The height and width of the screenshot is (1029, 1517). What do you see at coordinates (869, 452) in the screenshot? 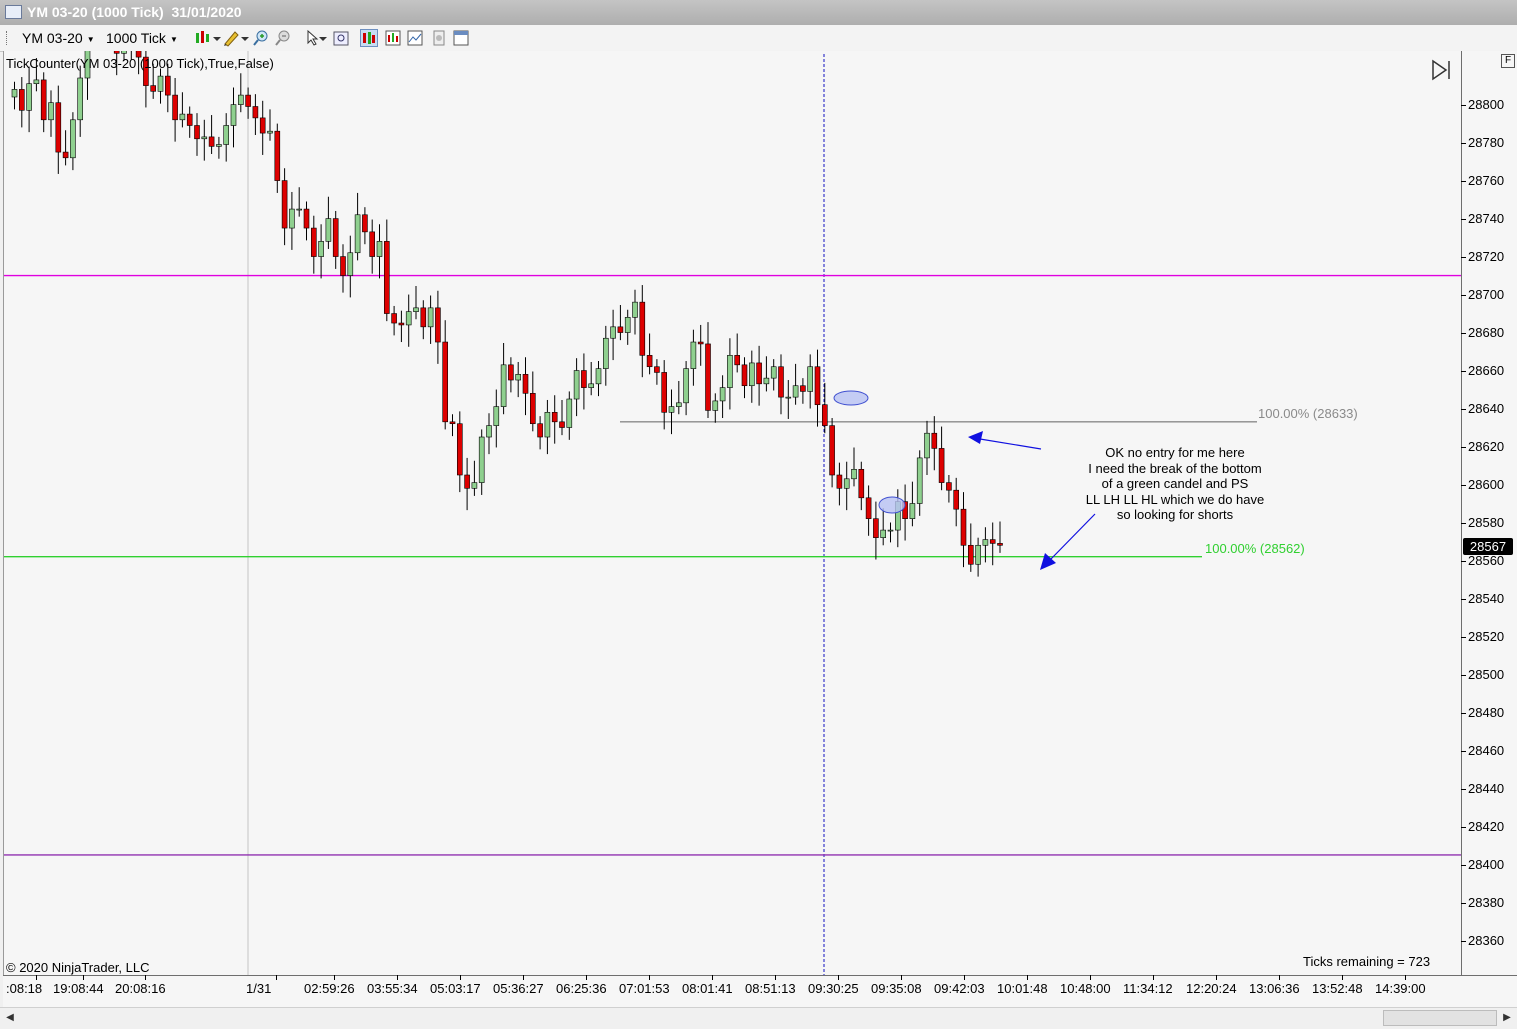
I see `signal-ellipses` at bounding box center [869, 452].